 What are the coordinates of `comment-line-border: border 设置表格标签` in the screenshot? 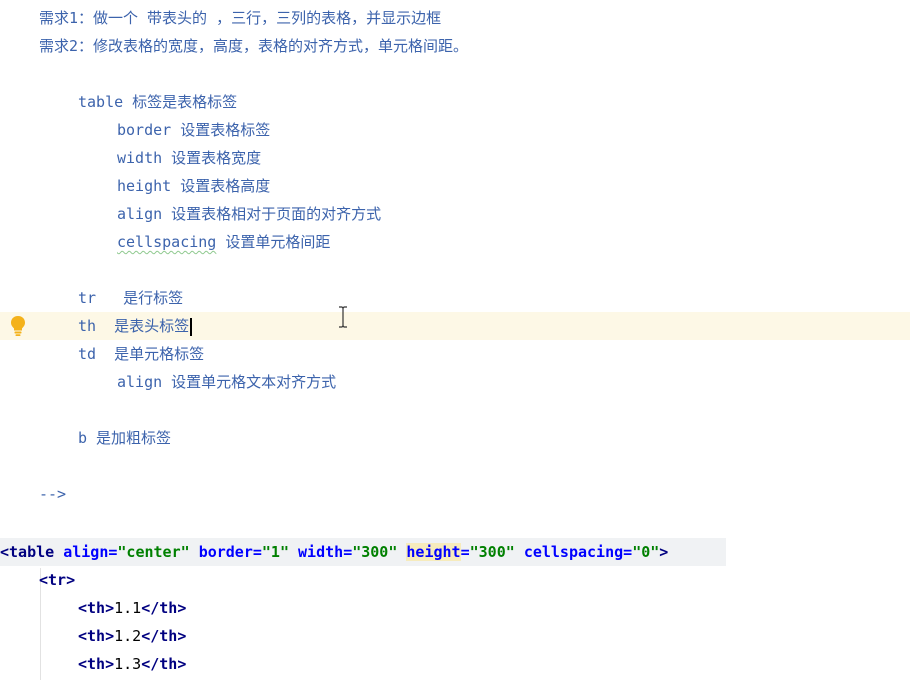 It's located at (455, 130).